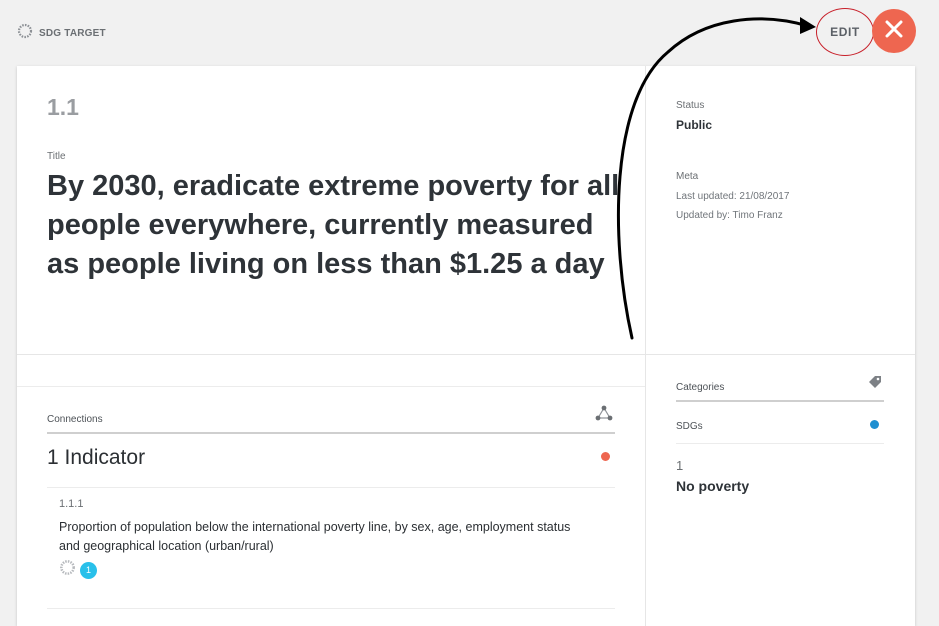 Image resolution: width=939 pixels, height=626 pixels. Describe the element at coordinates (729, 215) in the screenshot. I see `updated-by: Updated by: Timo Franz` at that location.